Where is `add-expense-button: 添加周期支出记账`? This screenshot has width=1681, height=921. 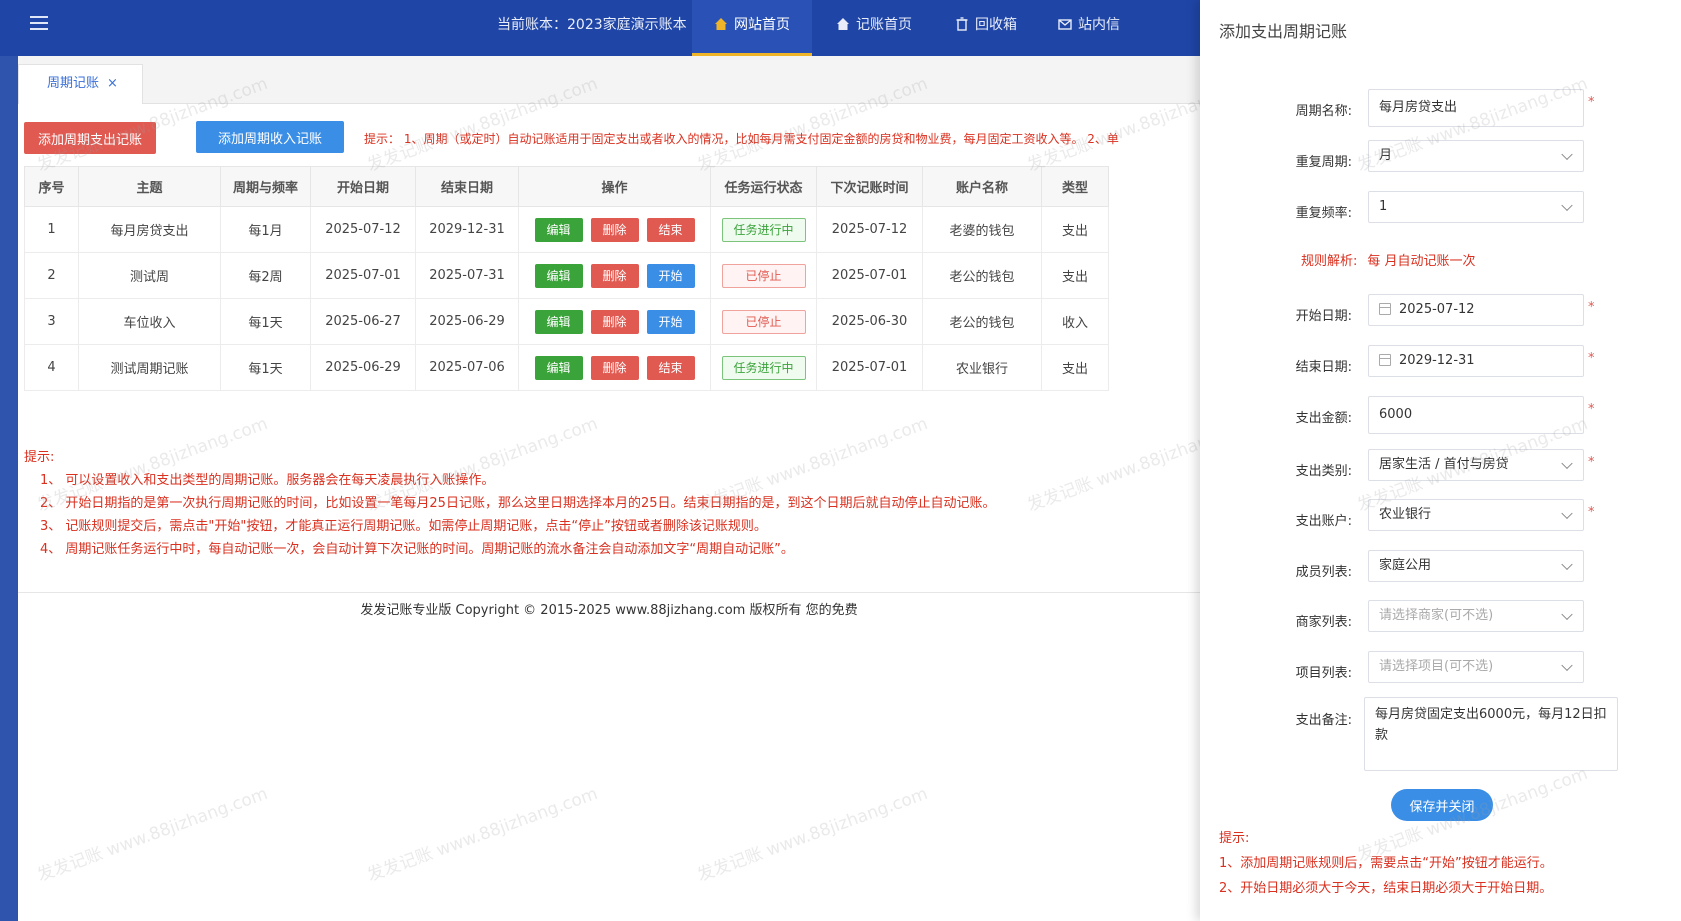
add-expense-button: 添加周期支出记账 is located at coordinates (90, 138).